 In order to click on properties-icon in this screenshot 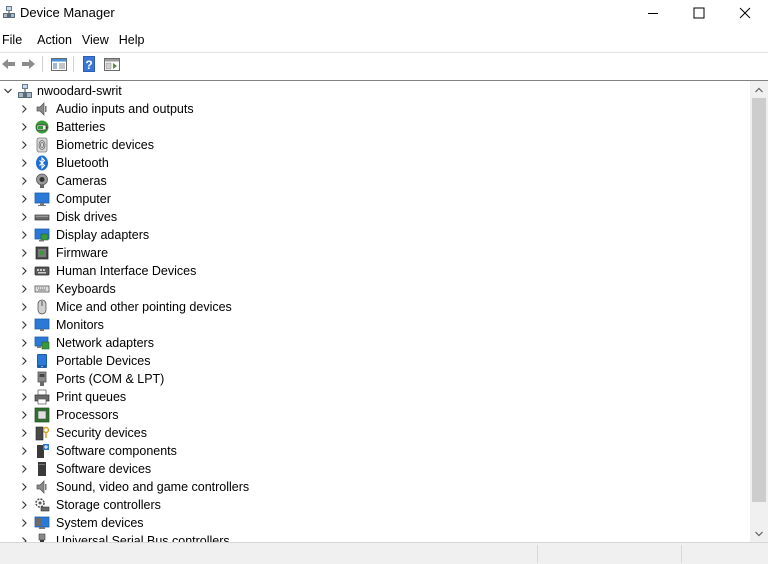, I will do `click(59, 64)`.